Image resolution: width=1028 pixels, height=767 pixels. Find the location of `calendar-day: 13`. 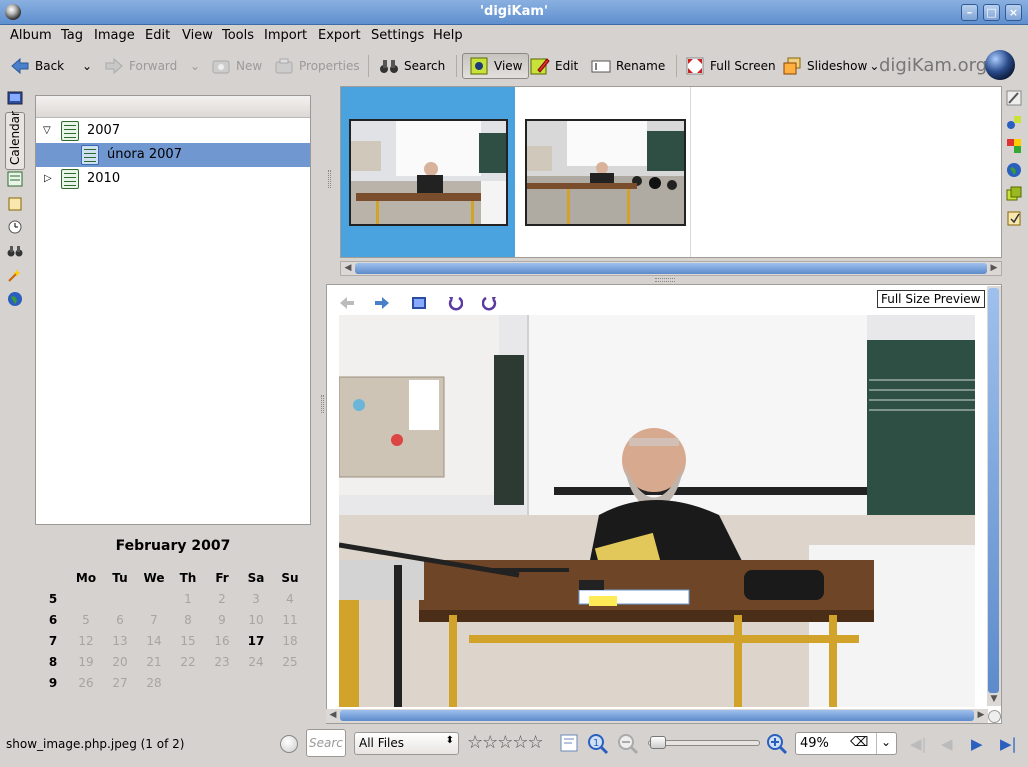

calendar-day: 13 is located at coordinates (120, 641).